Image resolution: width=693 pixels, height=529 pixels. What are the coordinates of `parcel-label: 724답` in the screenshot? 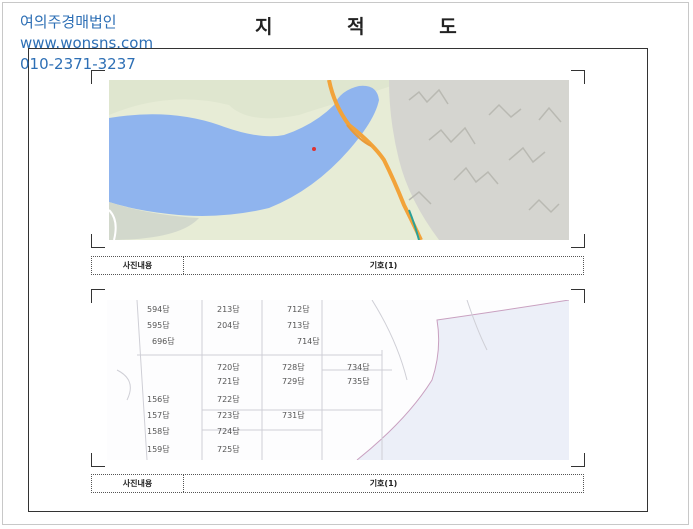 It's located at (228, 431).